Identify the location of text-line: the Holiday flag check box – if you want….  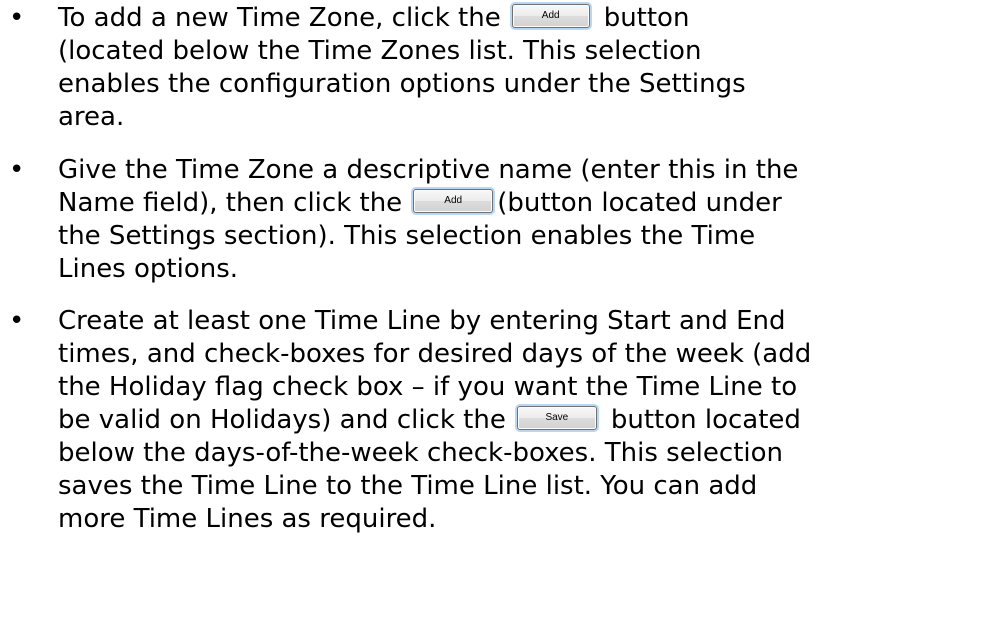
(428, 387).